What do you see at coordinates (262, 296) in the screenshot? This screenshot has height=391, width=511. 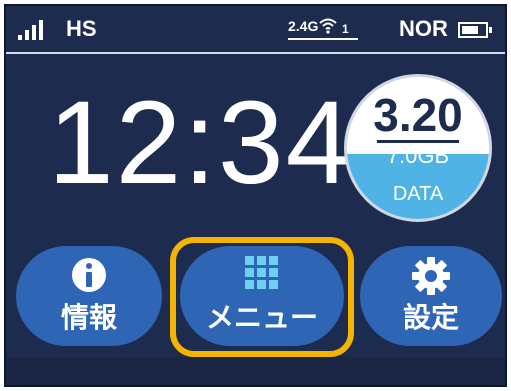 I see `menu-button: メニュー` at bounding box center [262, 296].